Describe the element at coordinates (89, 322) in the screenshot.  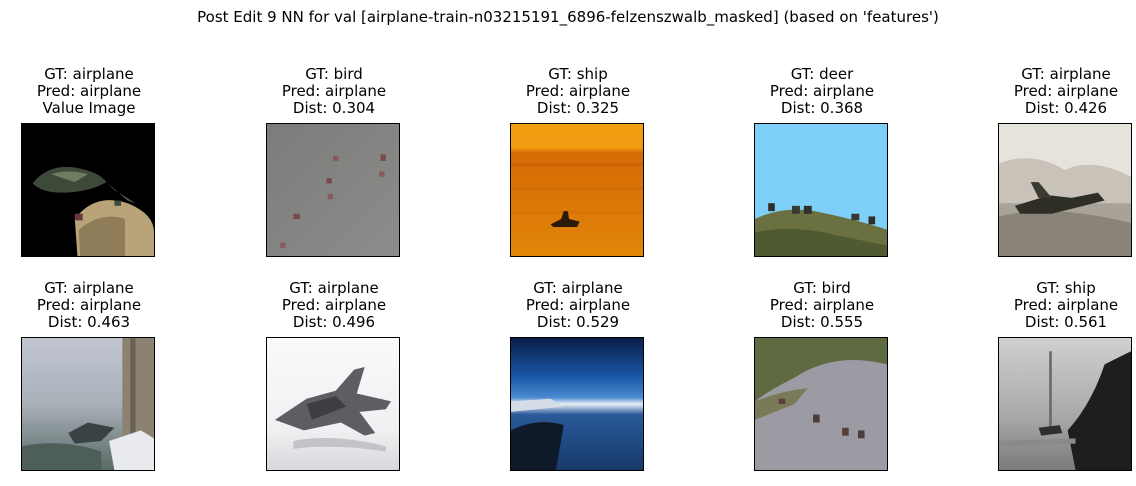
I see `distance-label: Dist: 0.463` at that location.